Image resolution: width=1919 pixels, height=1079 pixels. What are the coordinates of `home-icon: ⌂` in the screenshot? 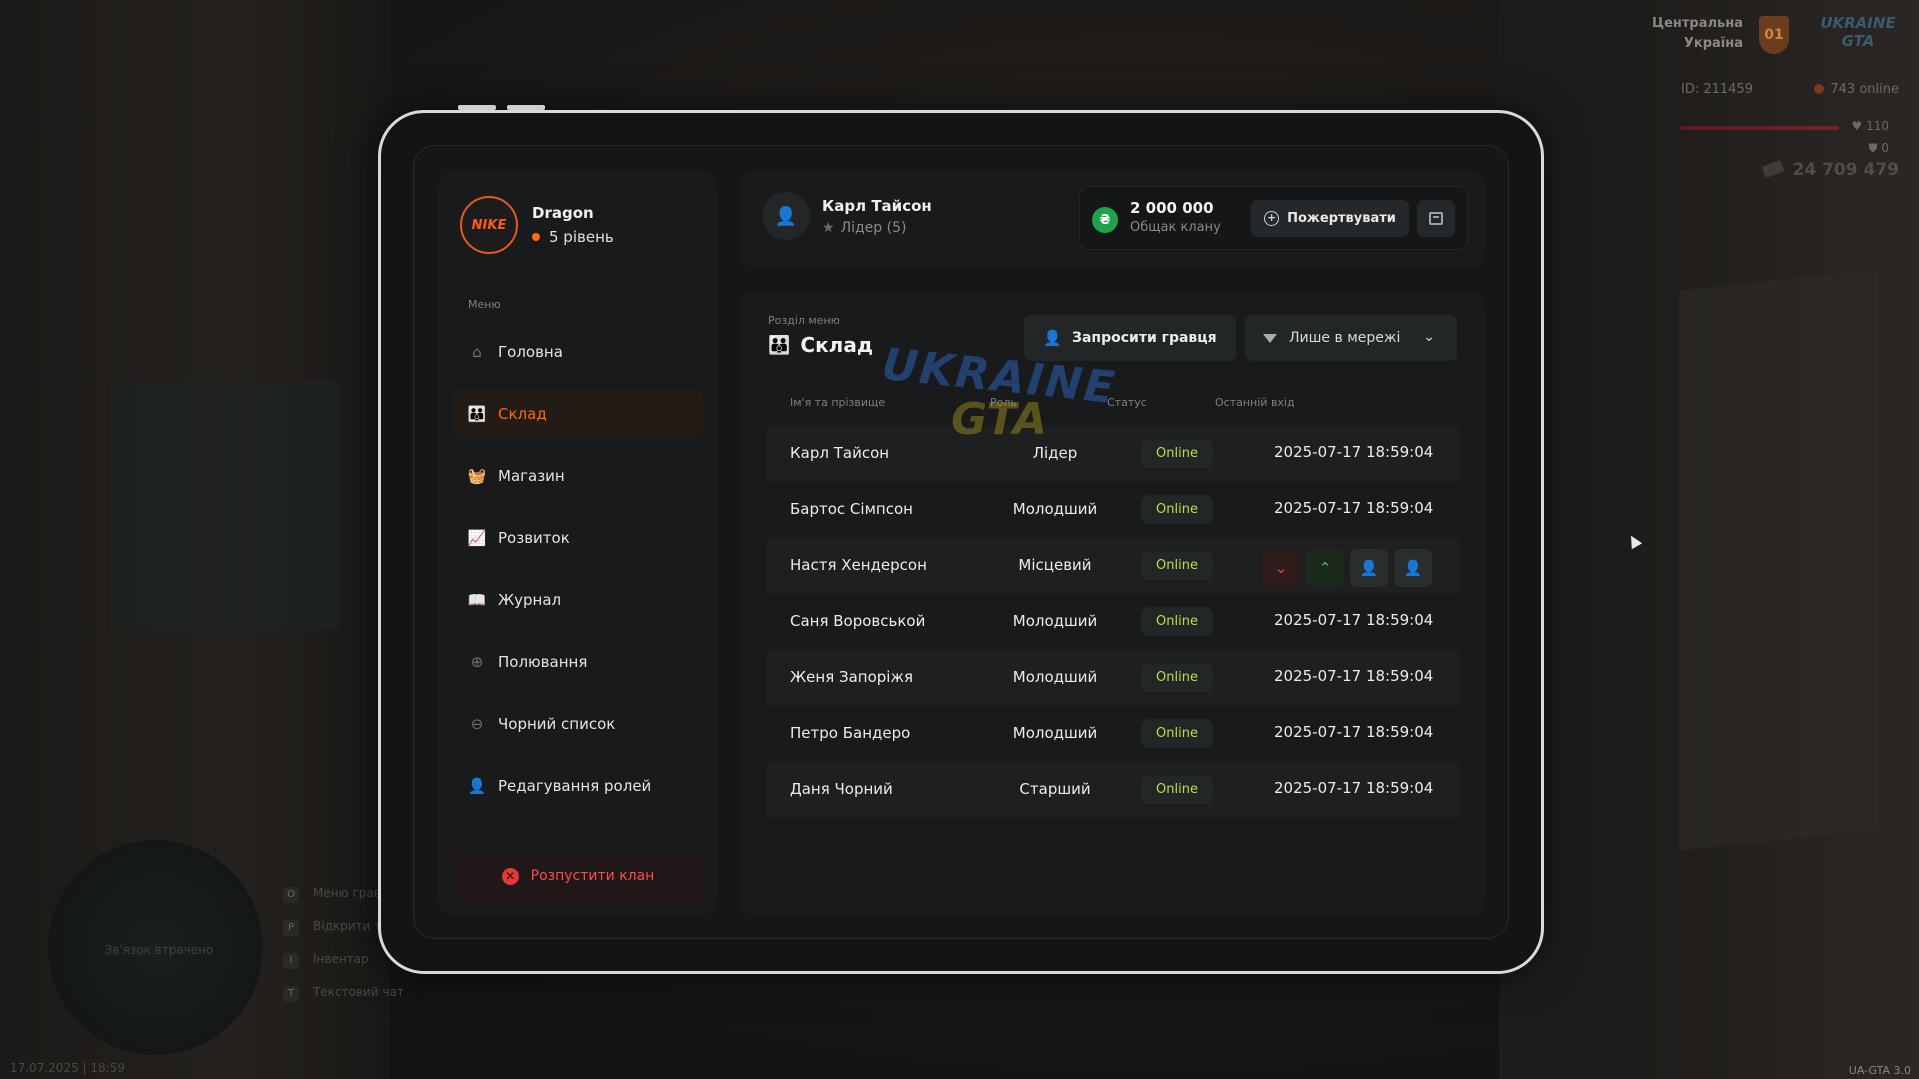 It's located at (477, 351).